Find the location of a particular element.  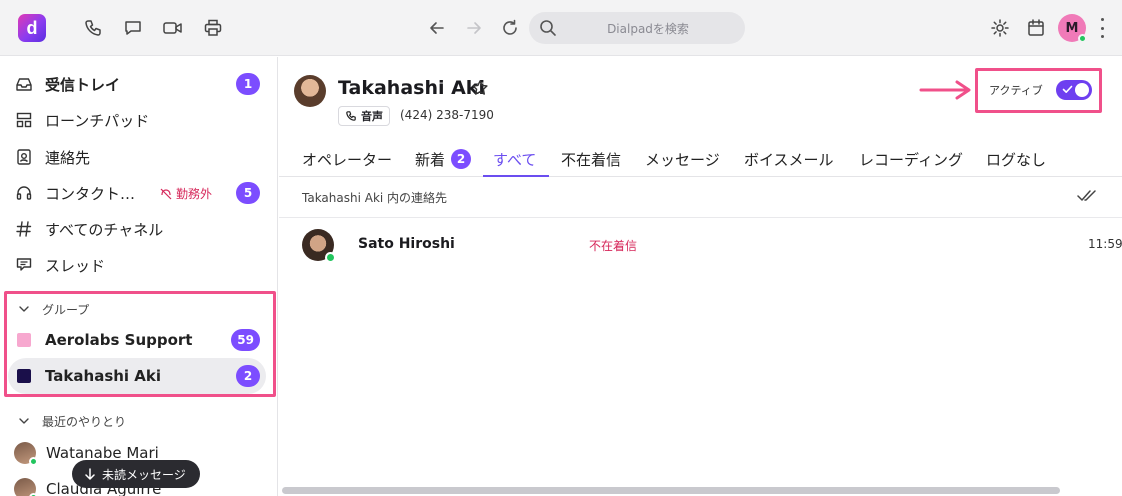

annotation-arrow-icon is located at coordinates (947, 92).